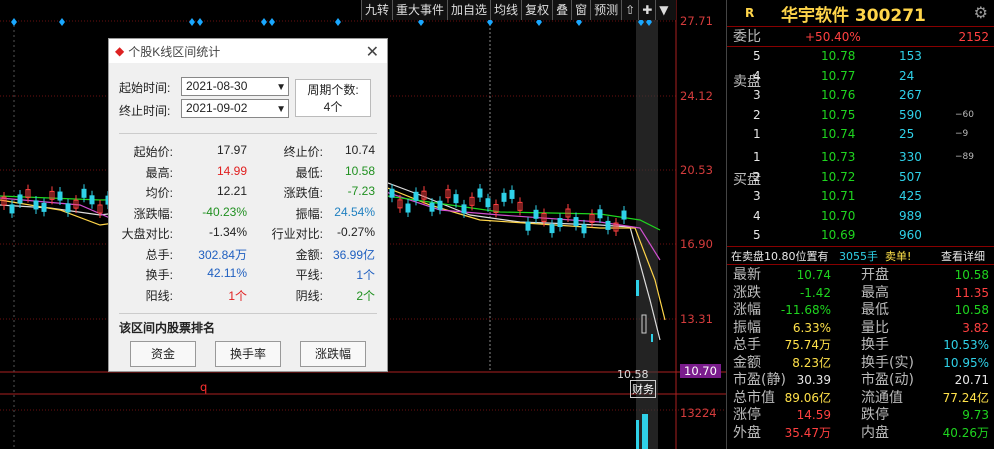 The height and width of the screenshot is (449, 994). Describe the element at coordinates (698, 413) in the screenshot. I see `volume-axis-label: 13224` at that location.